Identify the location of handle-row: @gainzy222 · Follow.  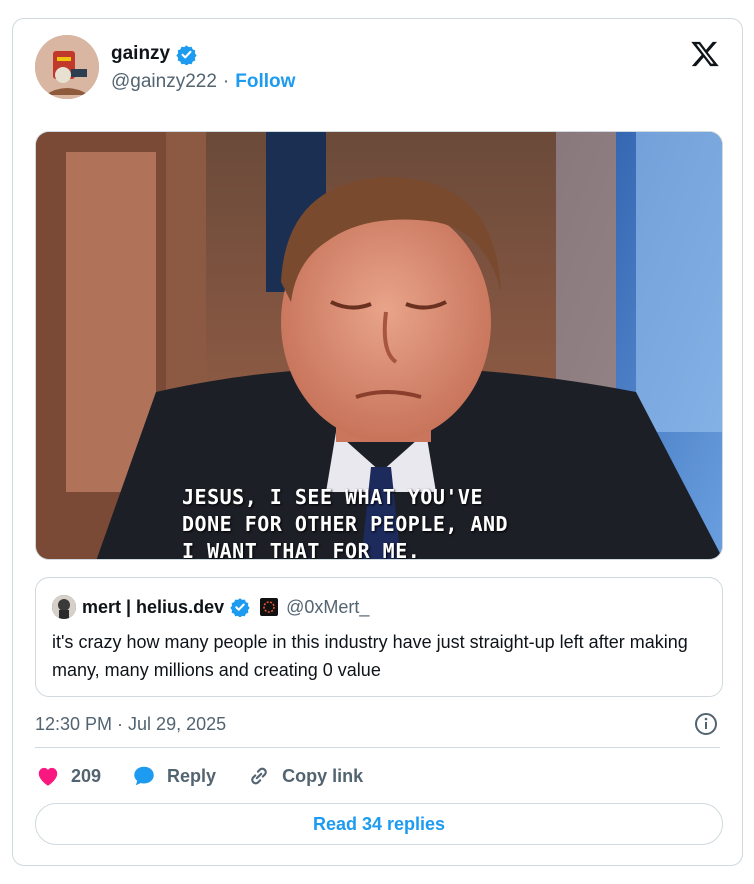
(203, 82).